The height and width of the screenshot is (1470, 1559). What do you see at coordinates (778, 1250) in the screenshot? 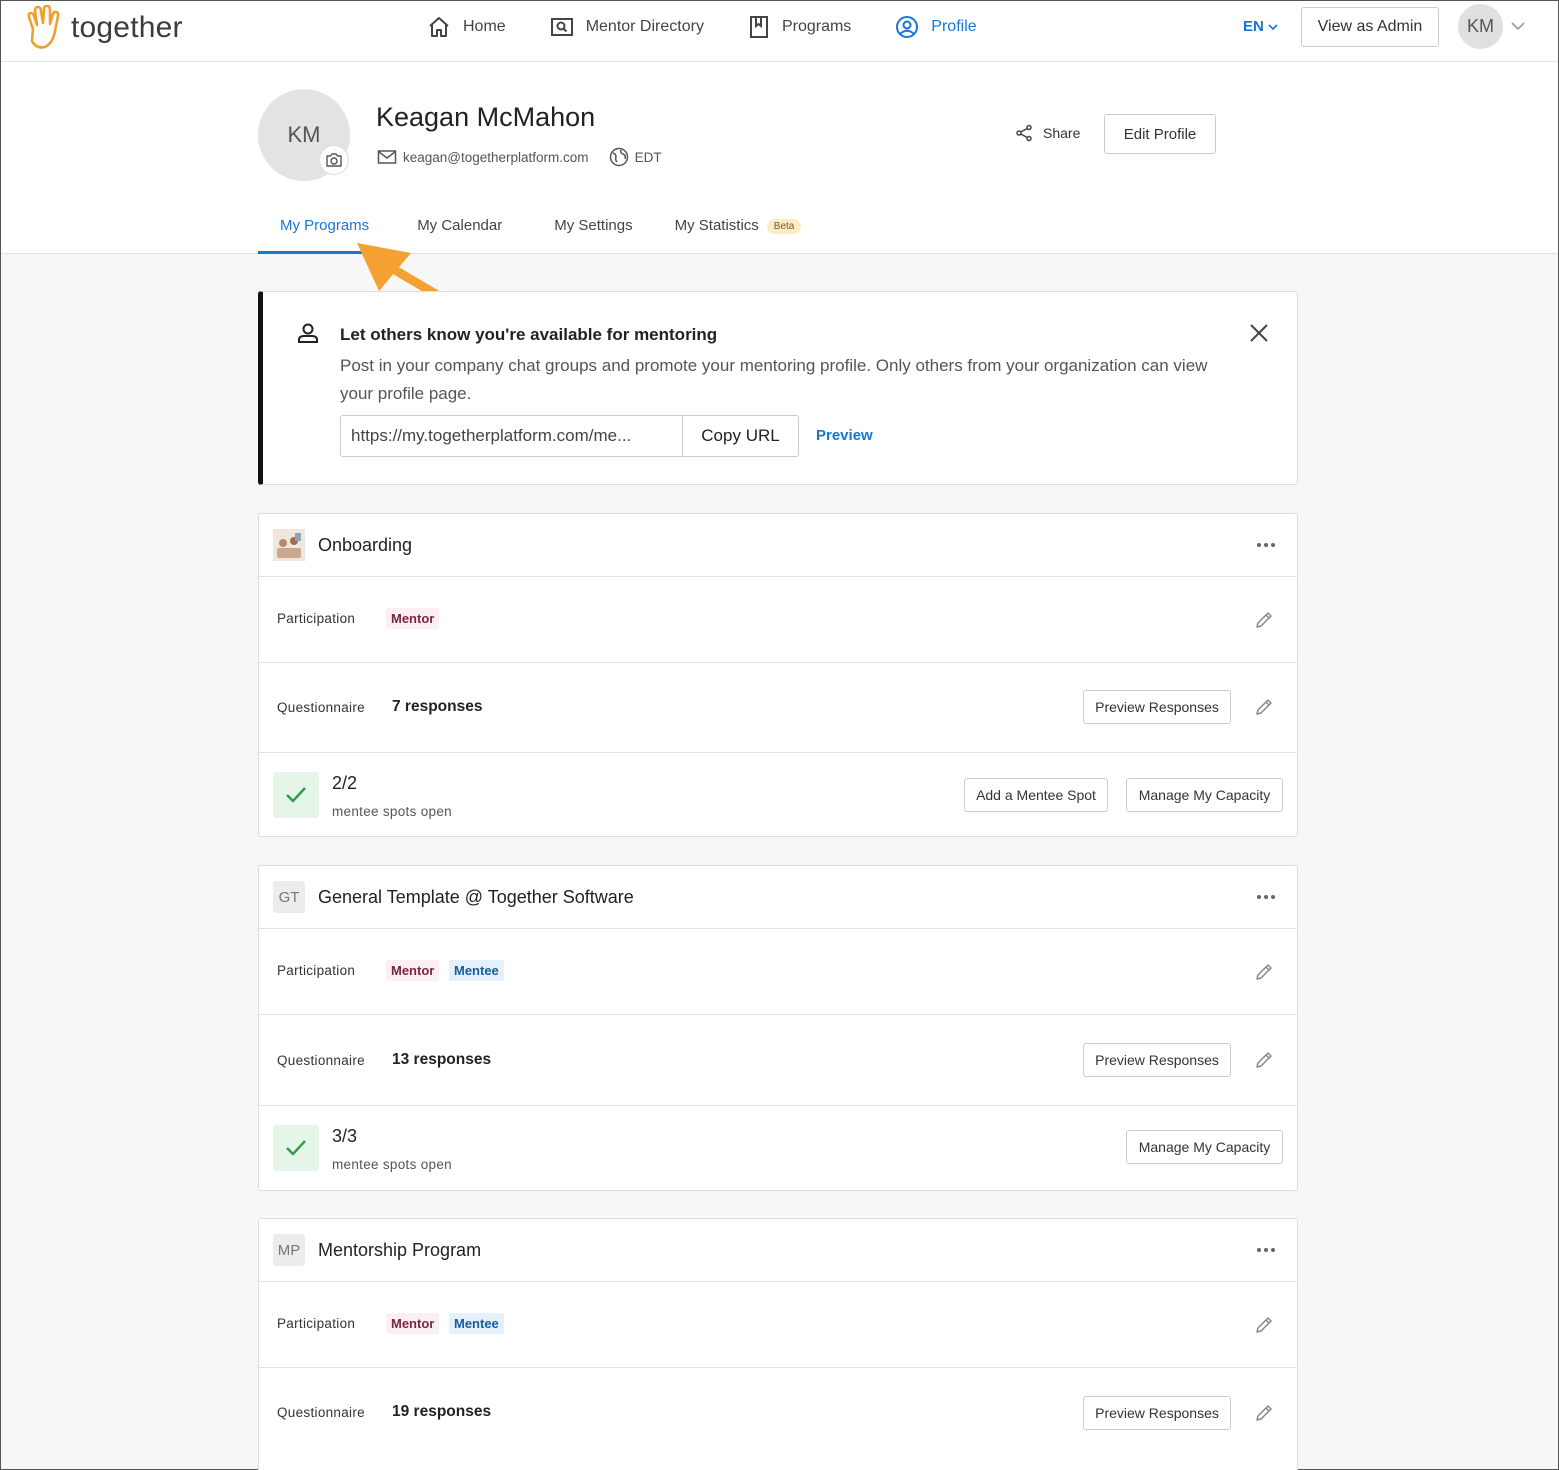
I see `program-header: MP Mentorship Program` at bounding box center [778, 1250].